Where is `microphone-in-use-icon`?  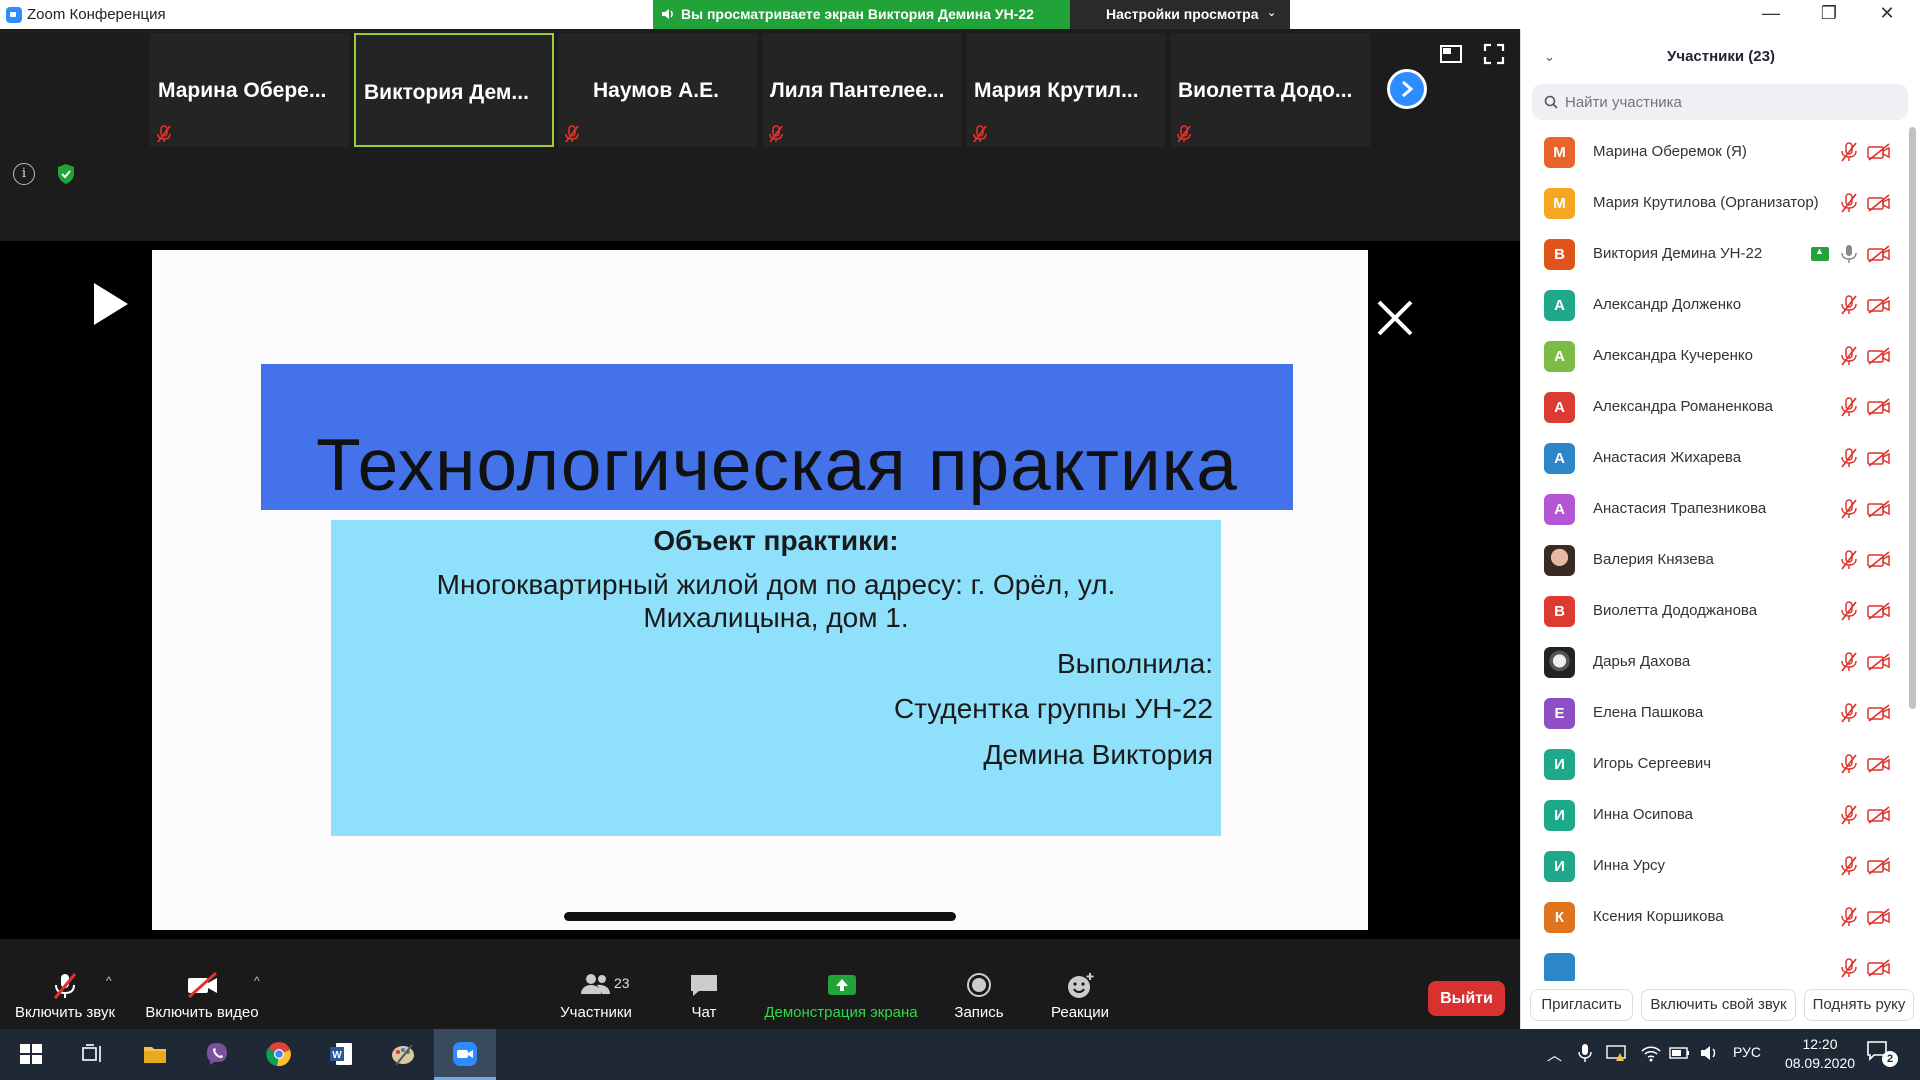 microphone-in-use-icon is located at coordinates (1585, 1053).